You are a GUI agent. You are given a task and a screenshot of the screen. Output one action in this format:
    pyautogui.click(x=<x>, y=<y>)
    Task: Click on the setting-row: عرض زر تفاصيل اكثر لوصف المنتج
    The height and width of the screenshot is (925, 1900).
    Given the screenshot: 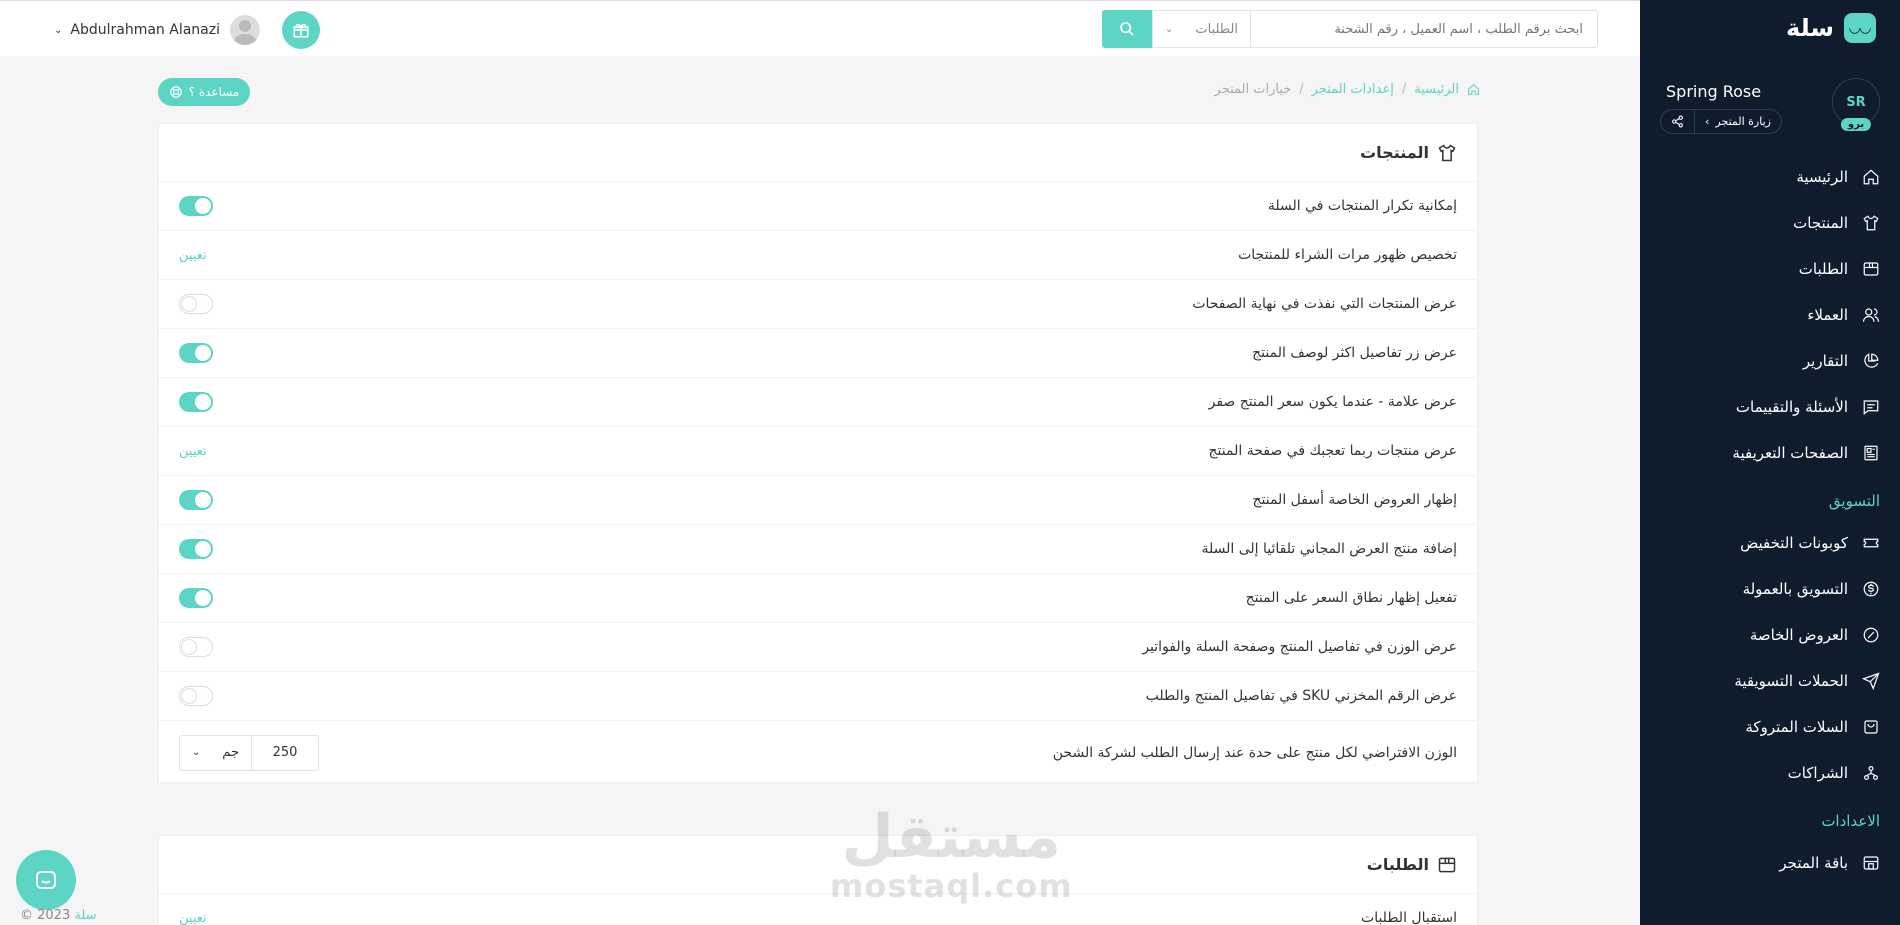 What is the action you would take?
    pyautogui.click(x=818, y=353)
    